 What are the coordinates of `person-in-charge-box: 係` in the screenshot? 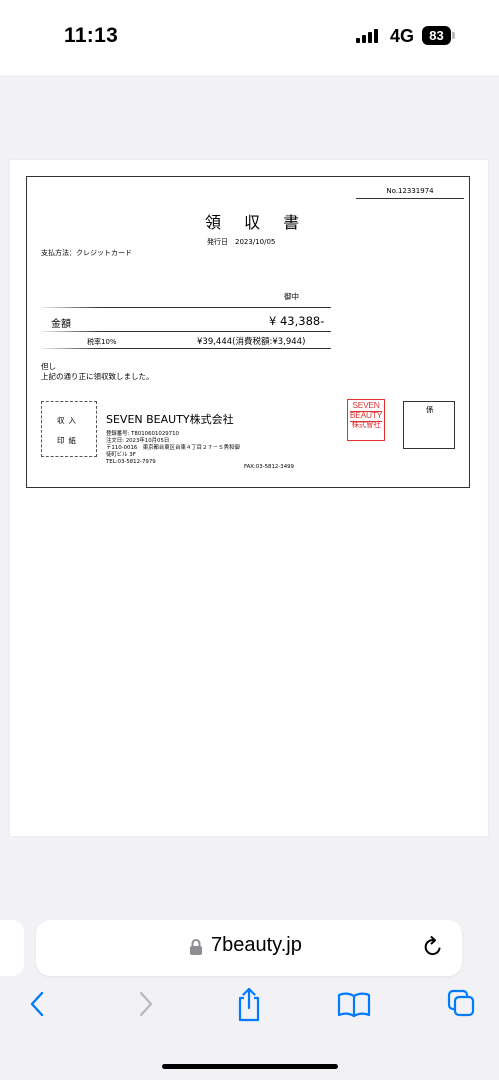 It's located at (429, 425).